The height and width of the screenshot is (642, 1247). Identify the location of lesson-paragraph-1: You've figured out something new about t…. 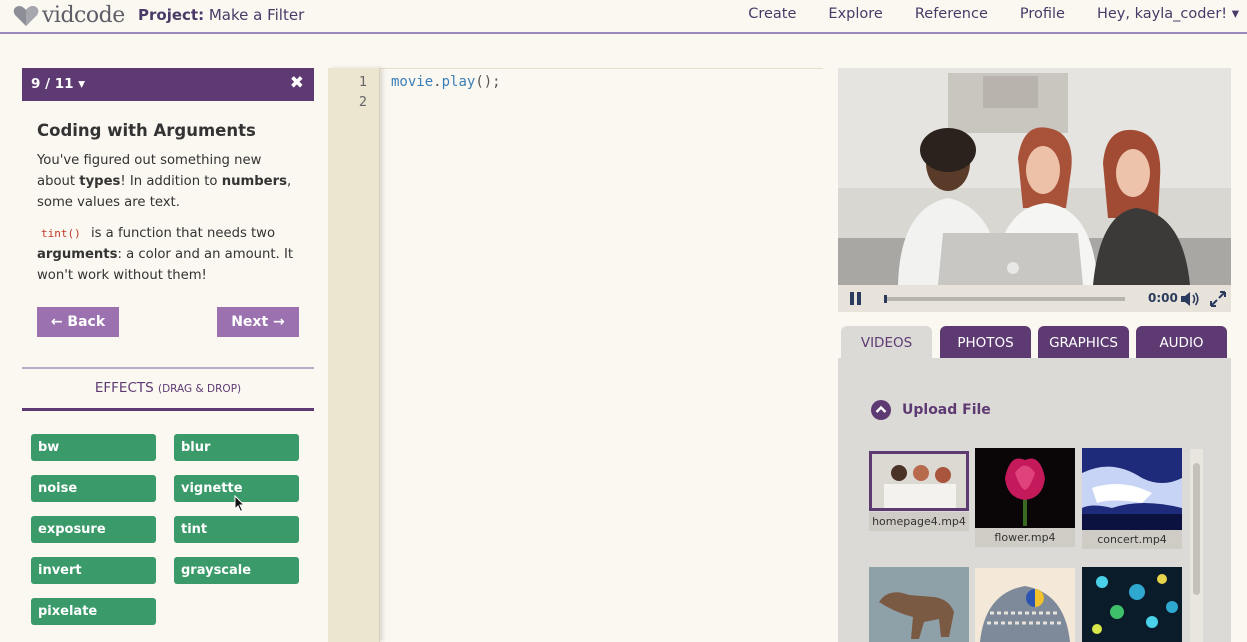
(169, 181).